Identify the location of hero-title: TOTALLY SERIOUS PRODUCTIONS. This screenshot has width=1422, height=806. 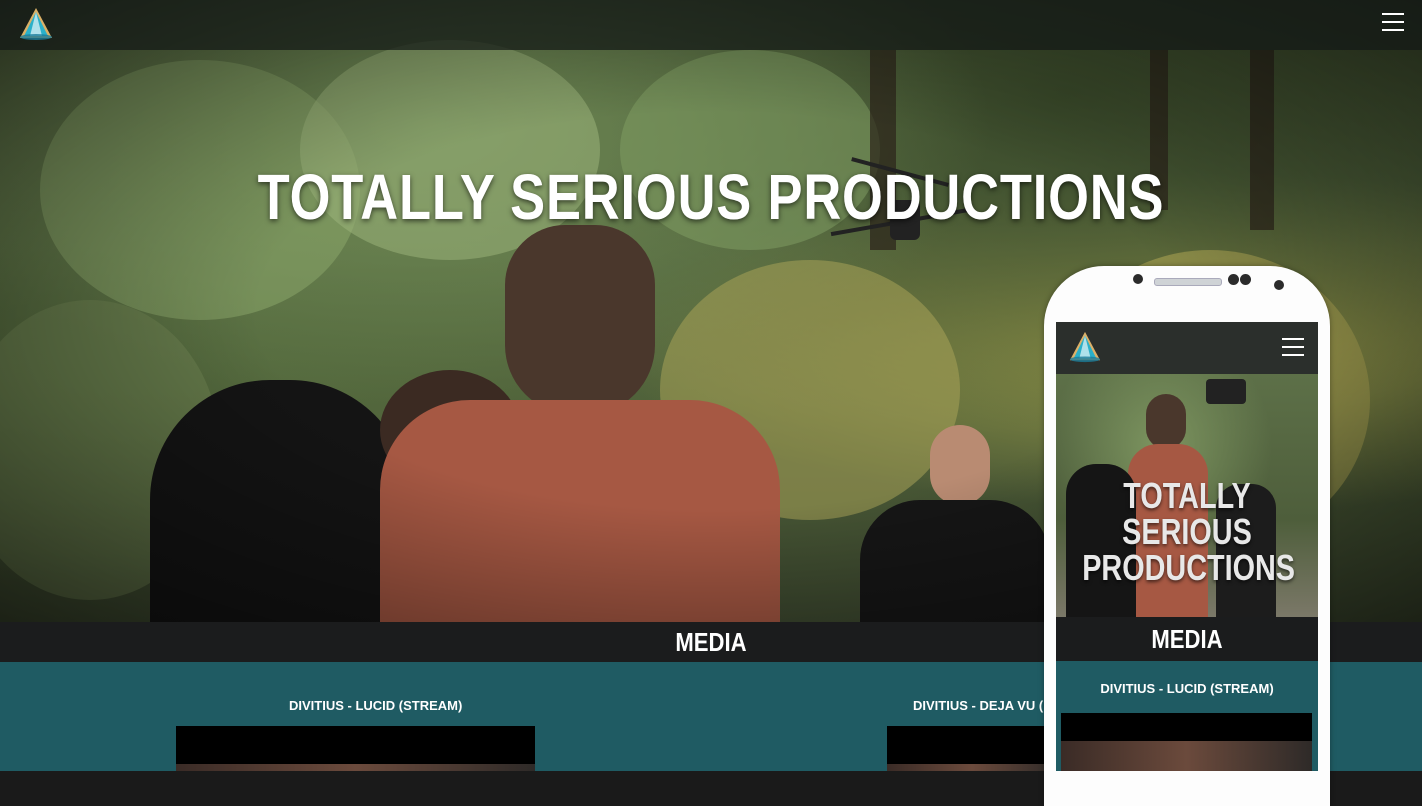
(711, 197).